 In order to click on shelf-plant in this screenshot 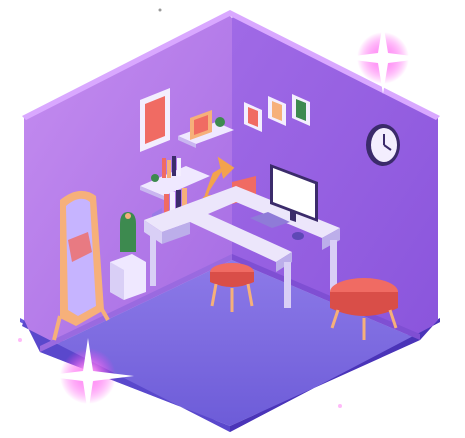, I will do `click(220, 122)`.